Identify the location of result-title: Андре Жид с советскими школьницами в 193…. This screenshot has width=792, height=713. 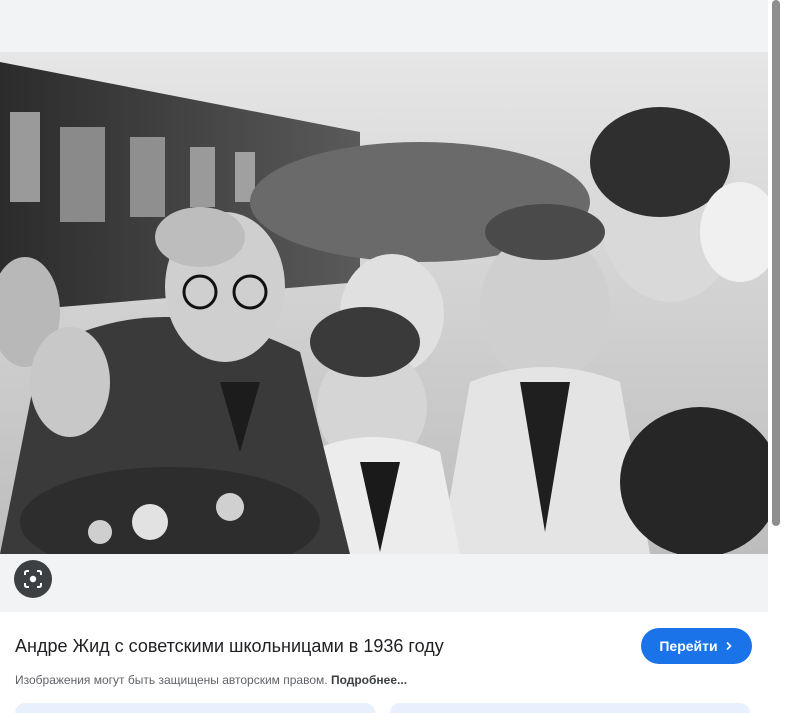
(229, 646).